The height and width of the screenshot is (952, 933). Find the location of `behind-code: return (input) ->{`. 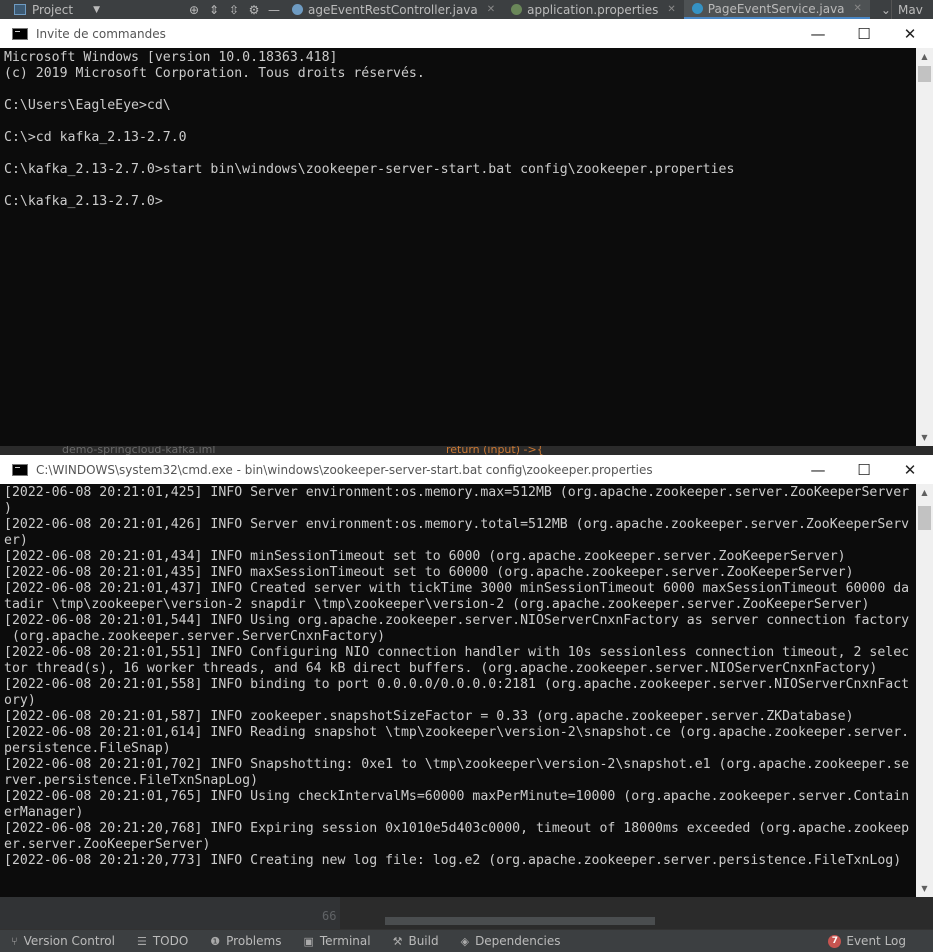

behind-code: return (input) ->{ is located at coordinates (495, 450).